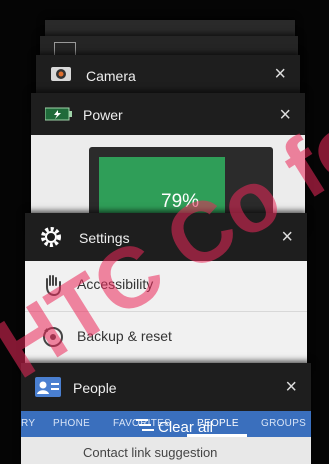  I want to click on battery-percent: 79%, so click(180, 201).